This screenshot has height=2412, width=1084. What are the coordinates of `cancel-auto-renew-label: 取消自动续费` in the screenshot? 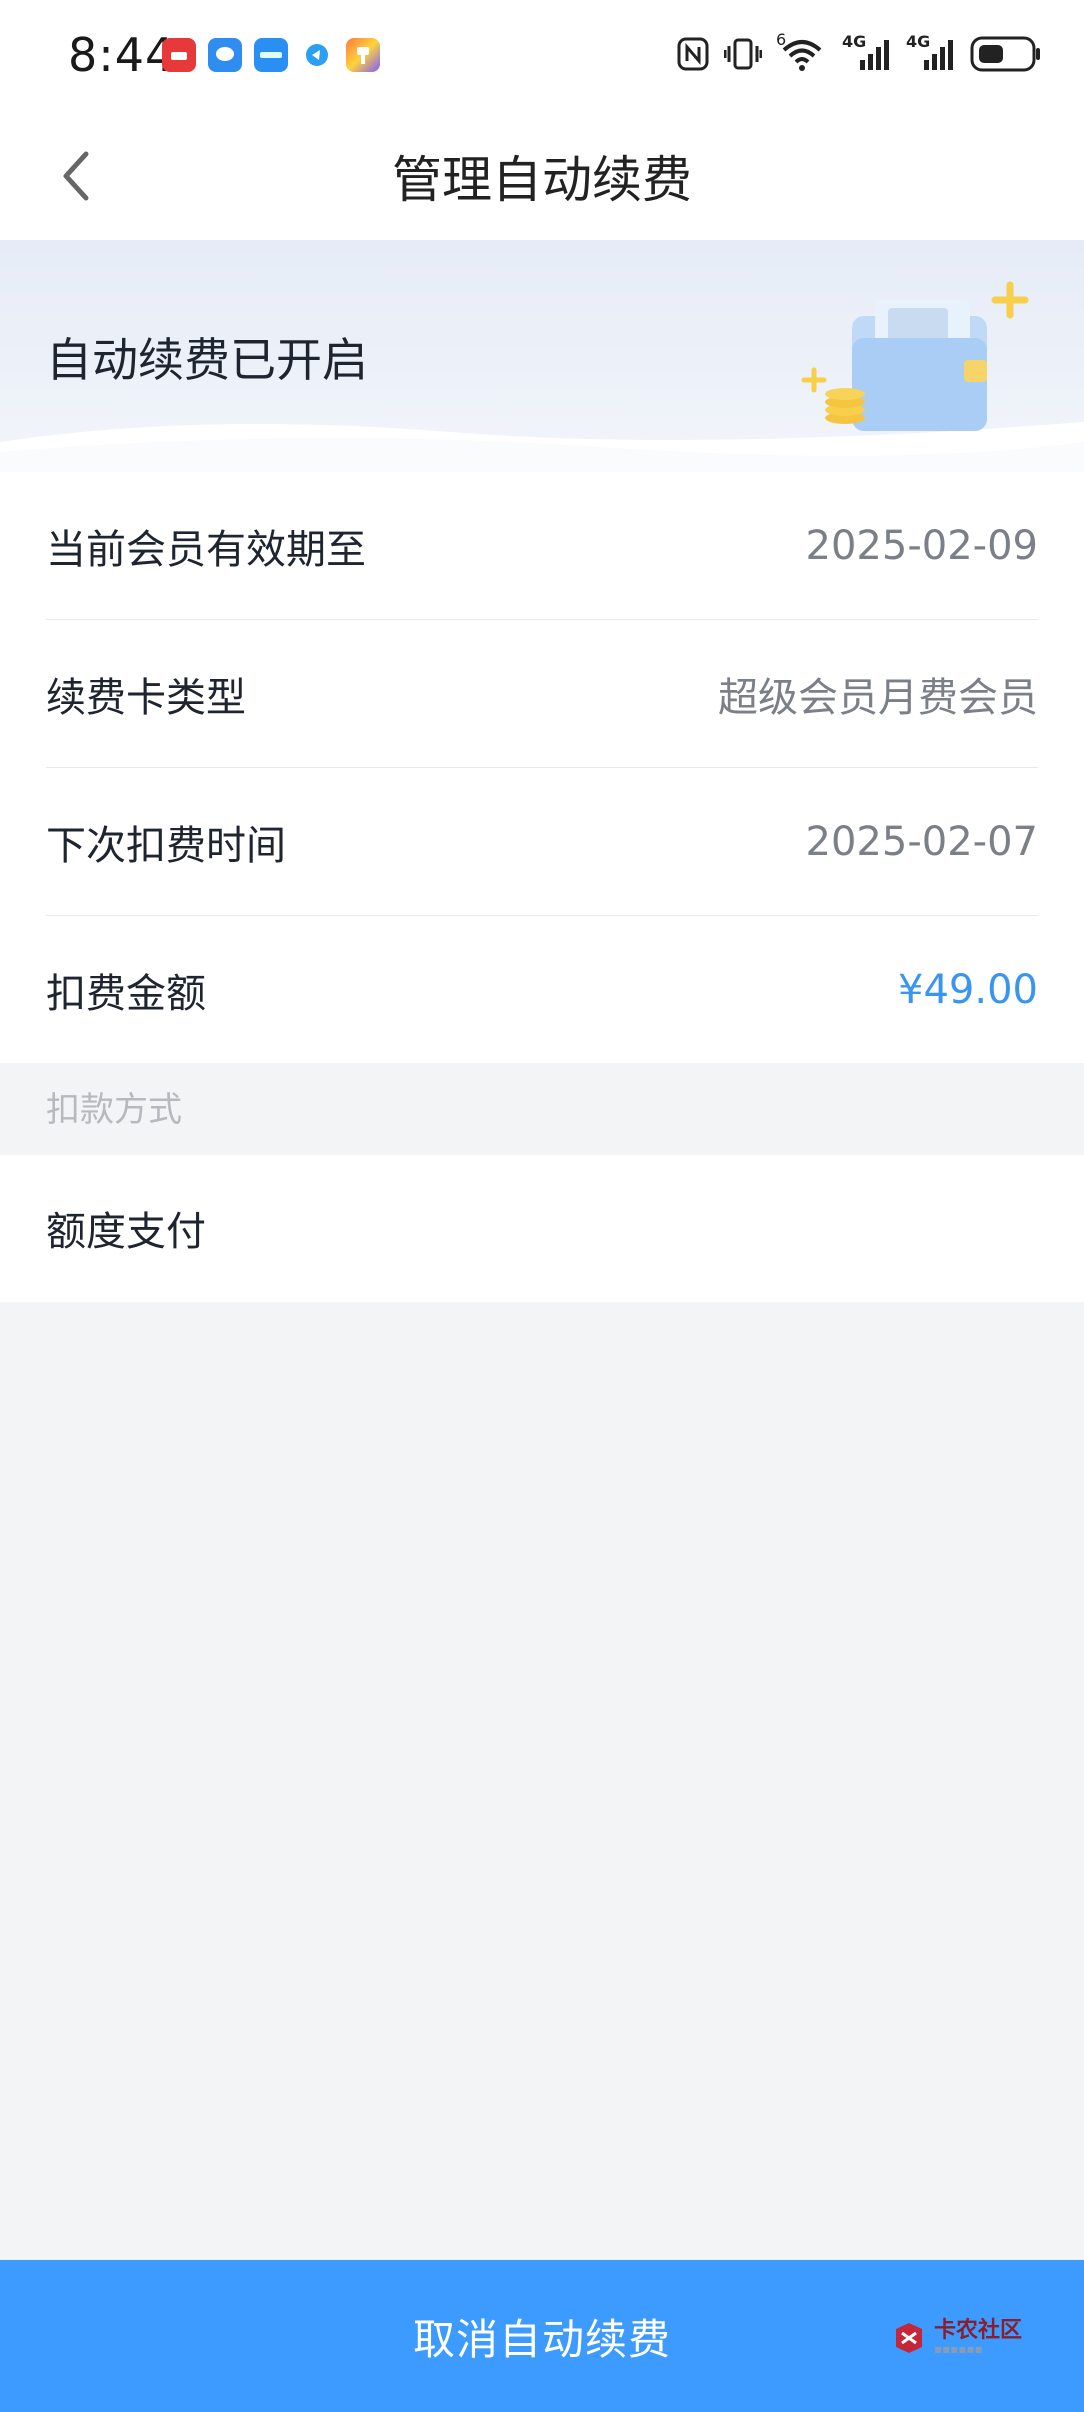 It's located at (541, 2339).